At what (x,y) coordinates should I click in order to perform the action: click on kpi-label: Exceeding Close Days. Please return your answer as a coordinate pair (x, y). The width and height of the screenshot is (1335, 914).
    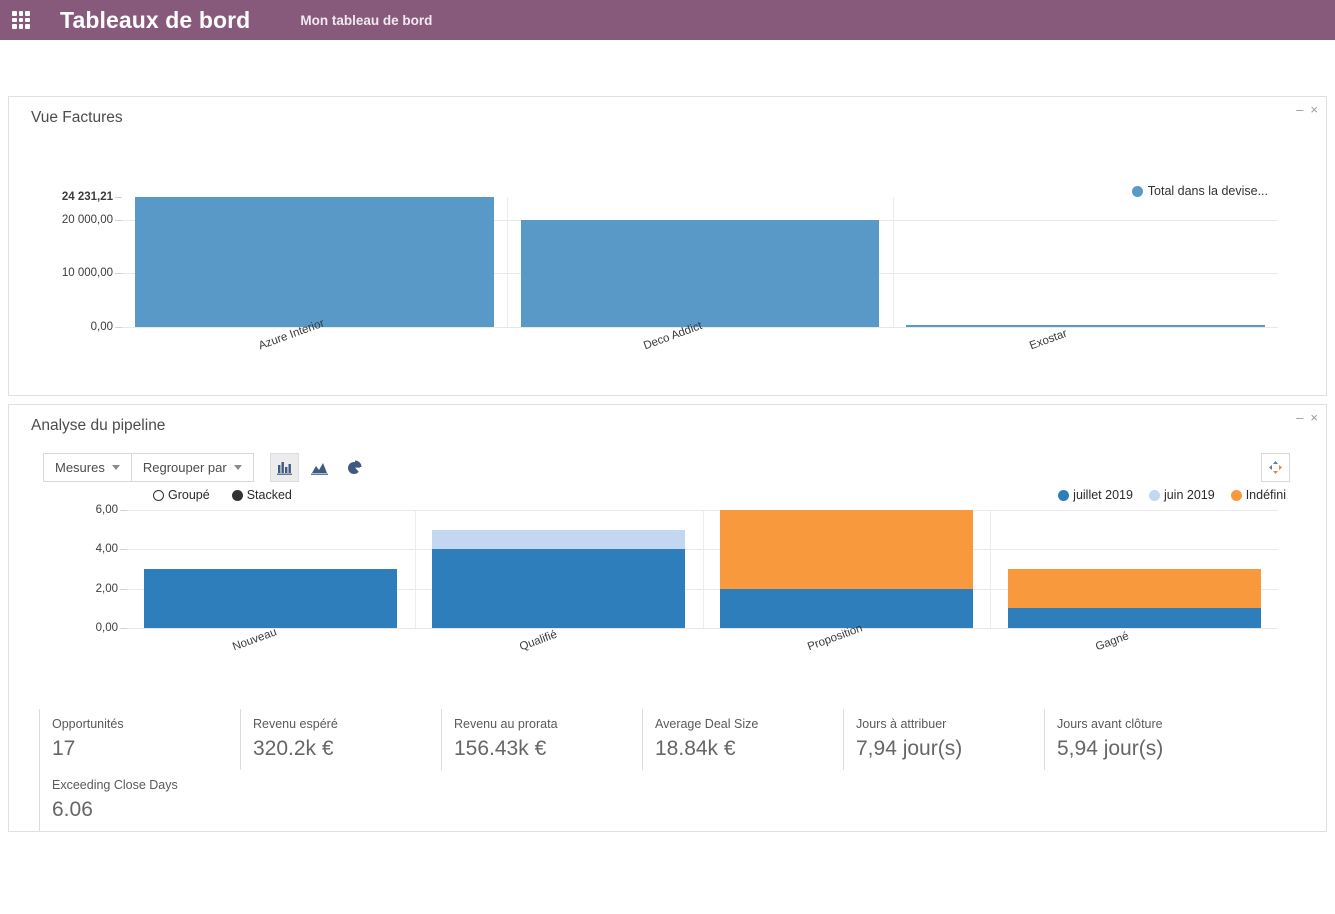
    Looking at the image, I should click on (115, 785).